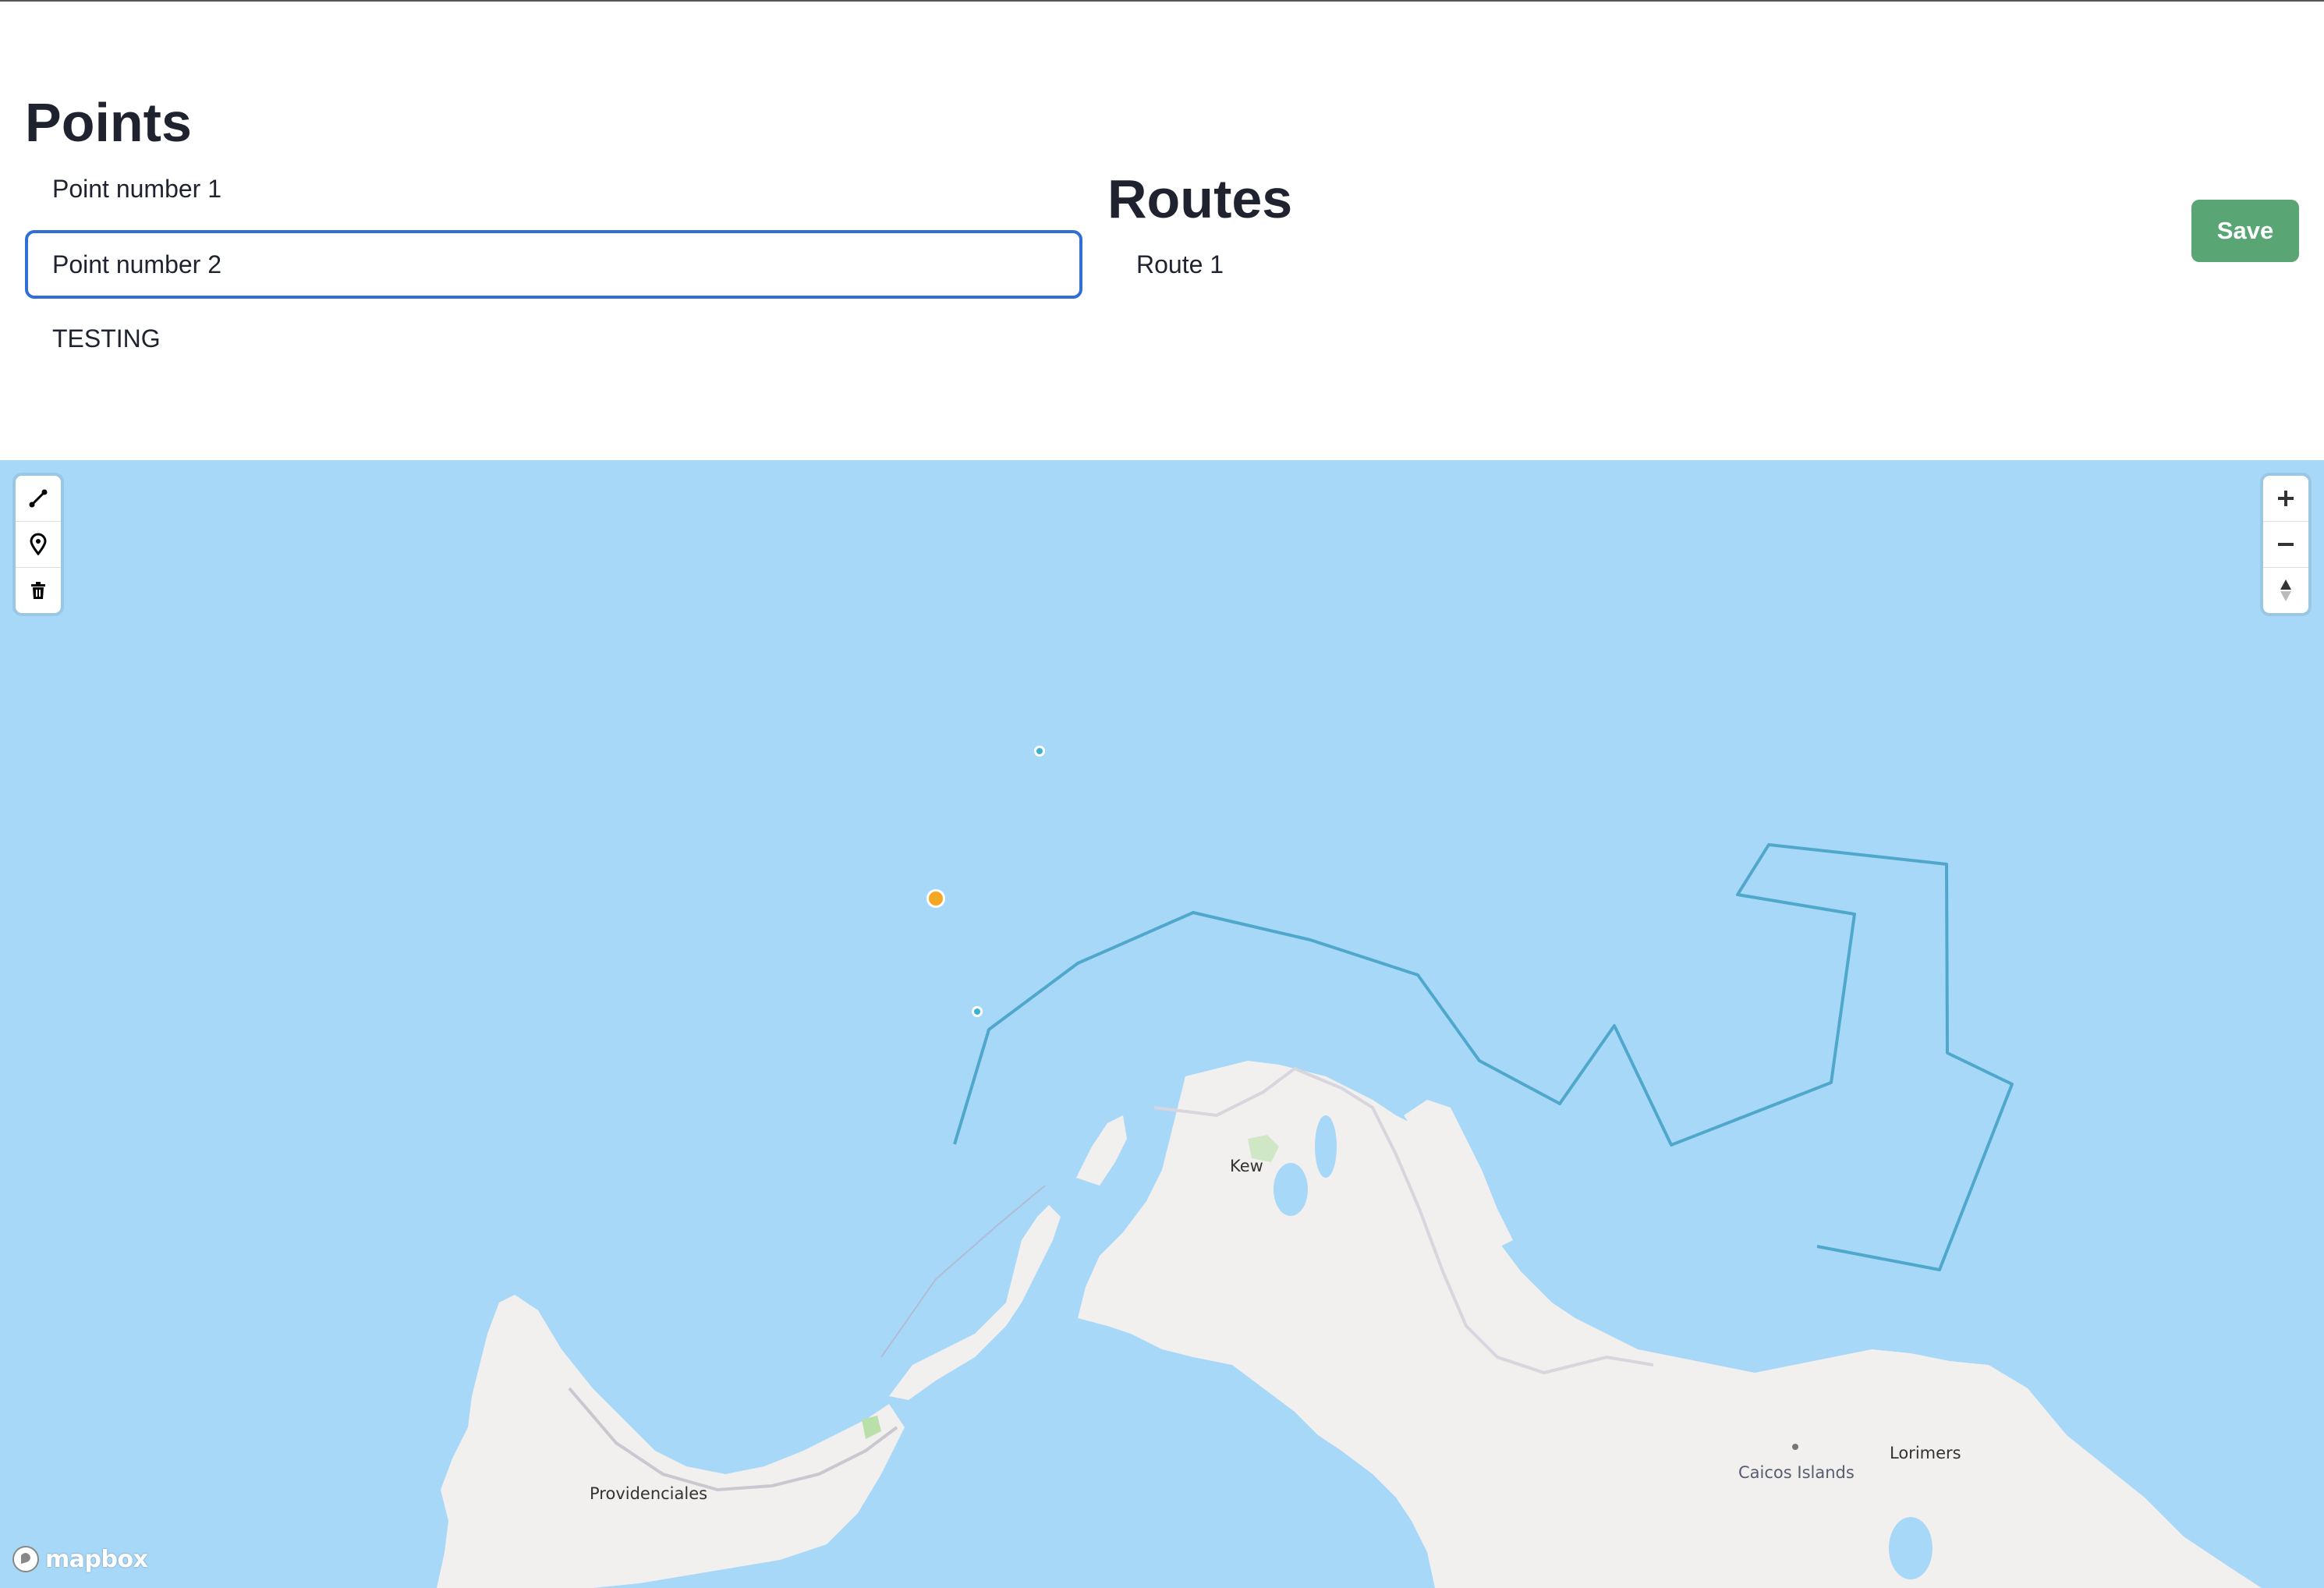  I want to click on zoom-in-icon, so click(2286, 498).